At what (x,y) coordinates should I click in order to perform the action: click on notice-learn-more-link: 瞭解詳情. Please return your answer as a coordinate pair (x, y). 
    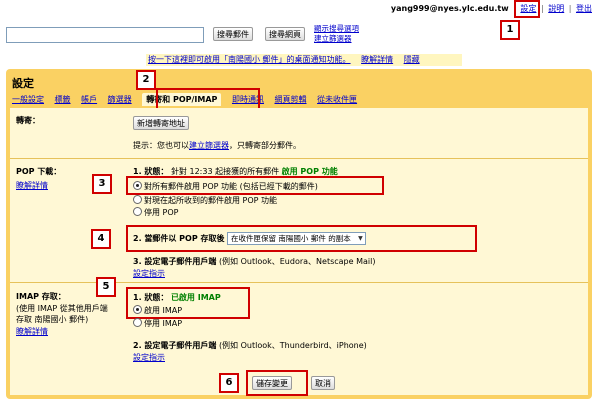
    Looking at the image, I should click on (377, 59).